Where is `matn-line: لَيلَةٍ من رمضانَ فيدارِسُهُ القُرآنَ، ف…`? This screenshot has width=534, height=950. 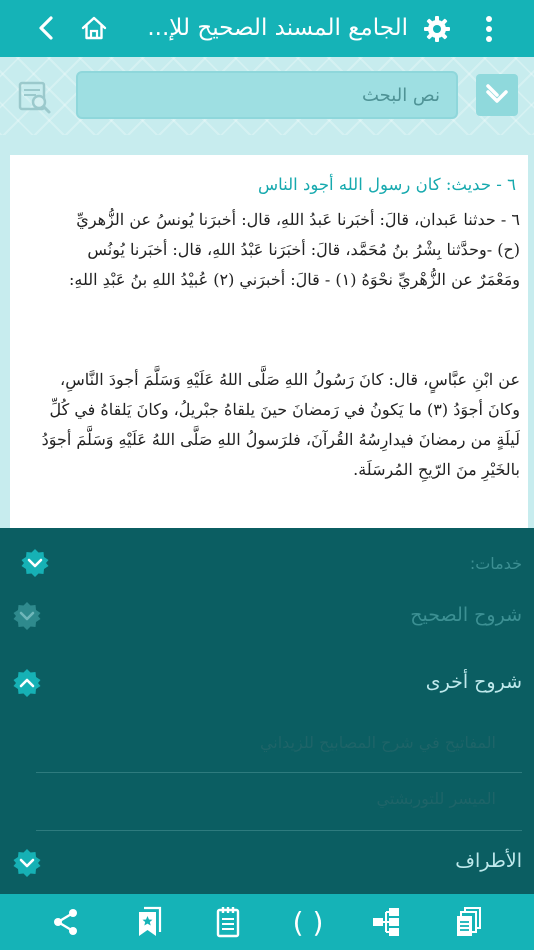 matn-line: لَيلَةٍ من رمضانَ فيدارِسُهُ القُرآنَ، ف… is located at coordinates (280, 439).